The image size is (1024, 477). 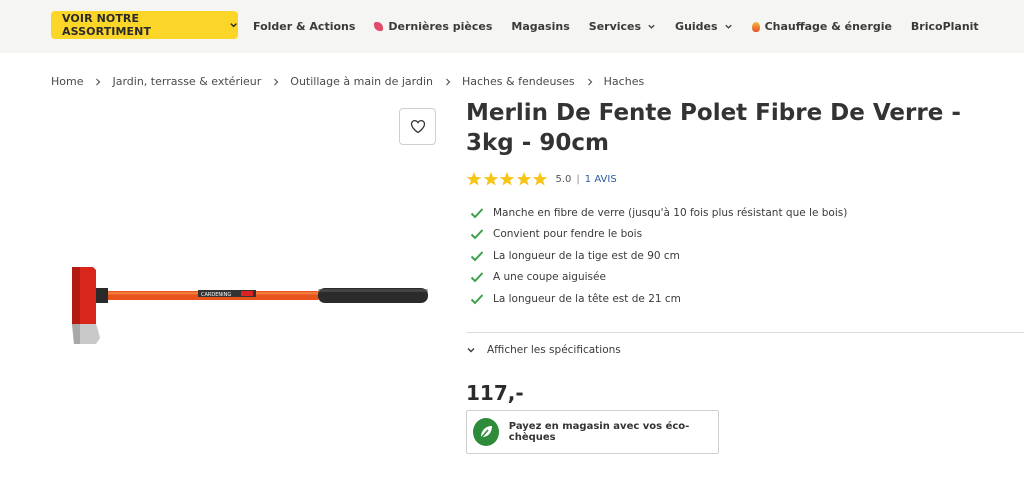 What do you see at coordinates (379, 26) in the screenshot?
I see `pieces-icon` at bounding box center [379, 26].